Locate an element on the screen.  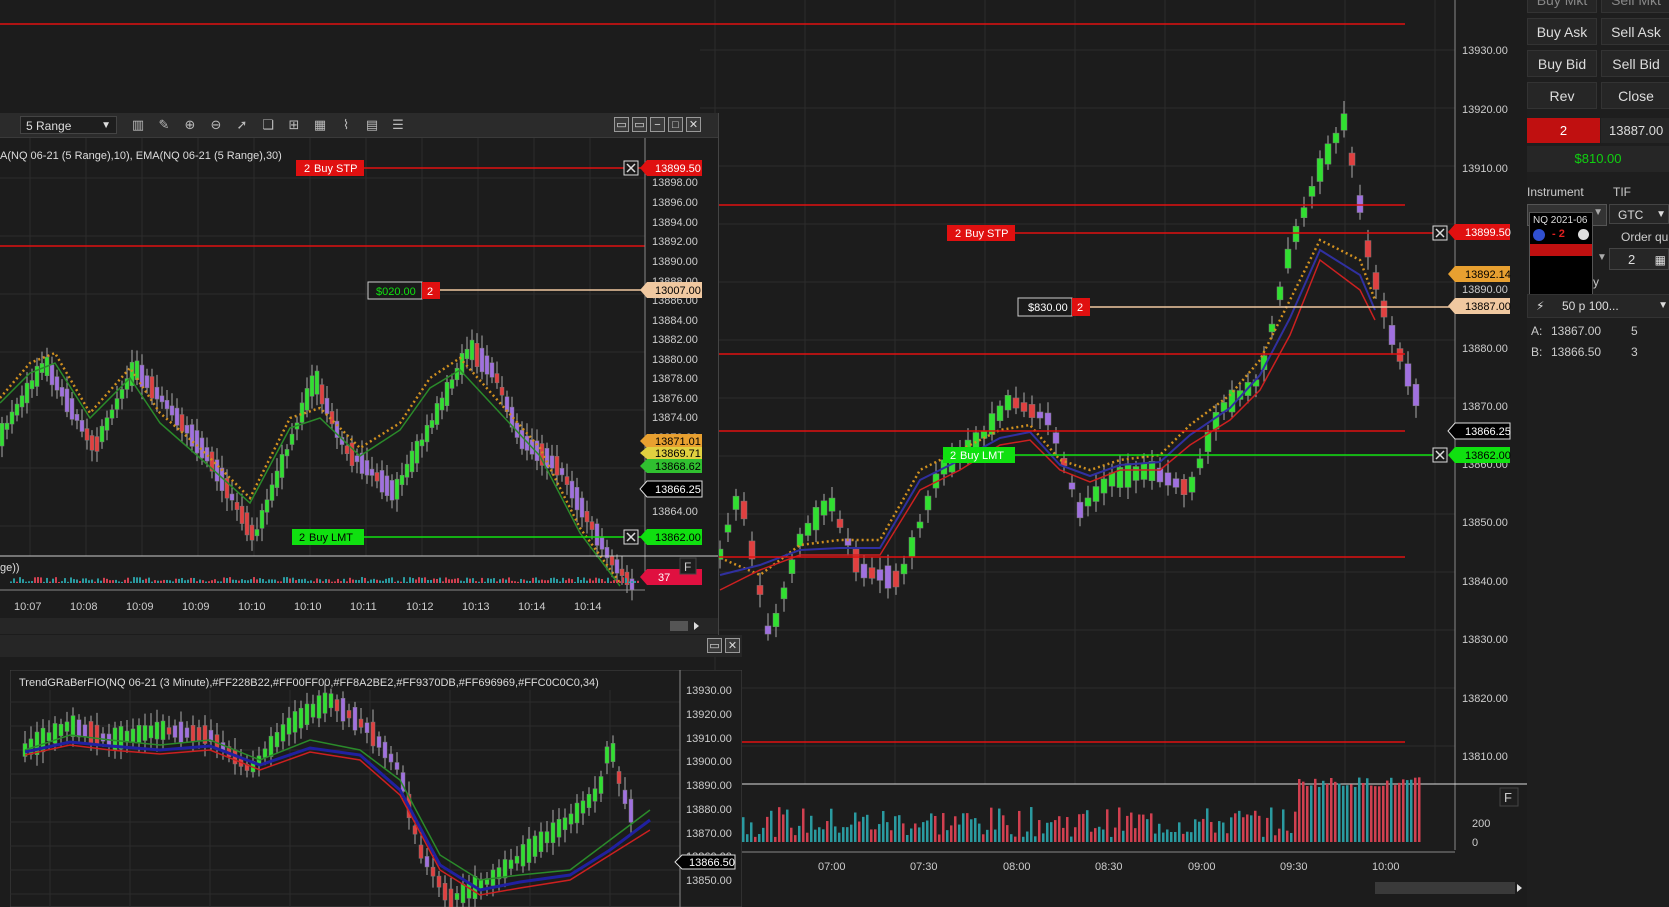
zoom-out-icon: ⊖ is located at coordinates (216, 125).